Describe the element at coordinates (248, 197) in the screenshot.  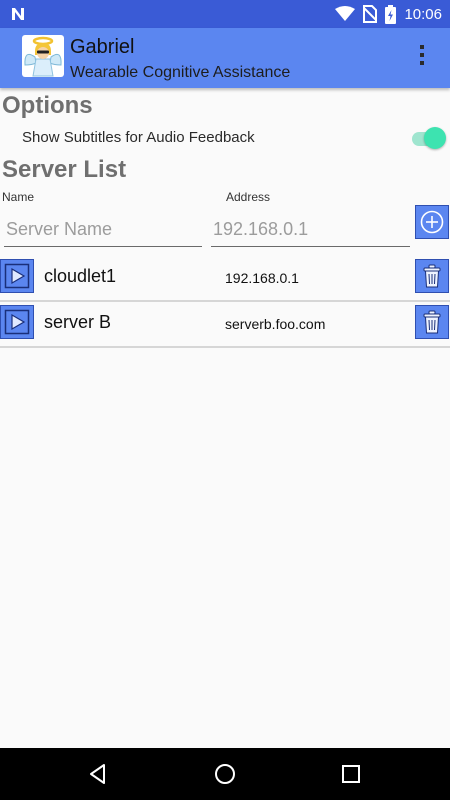
I see `address-column-label: Address` at that location.